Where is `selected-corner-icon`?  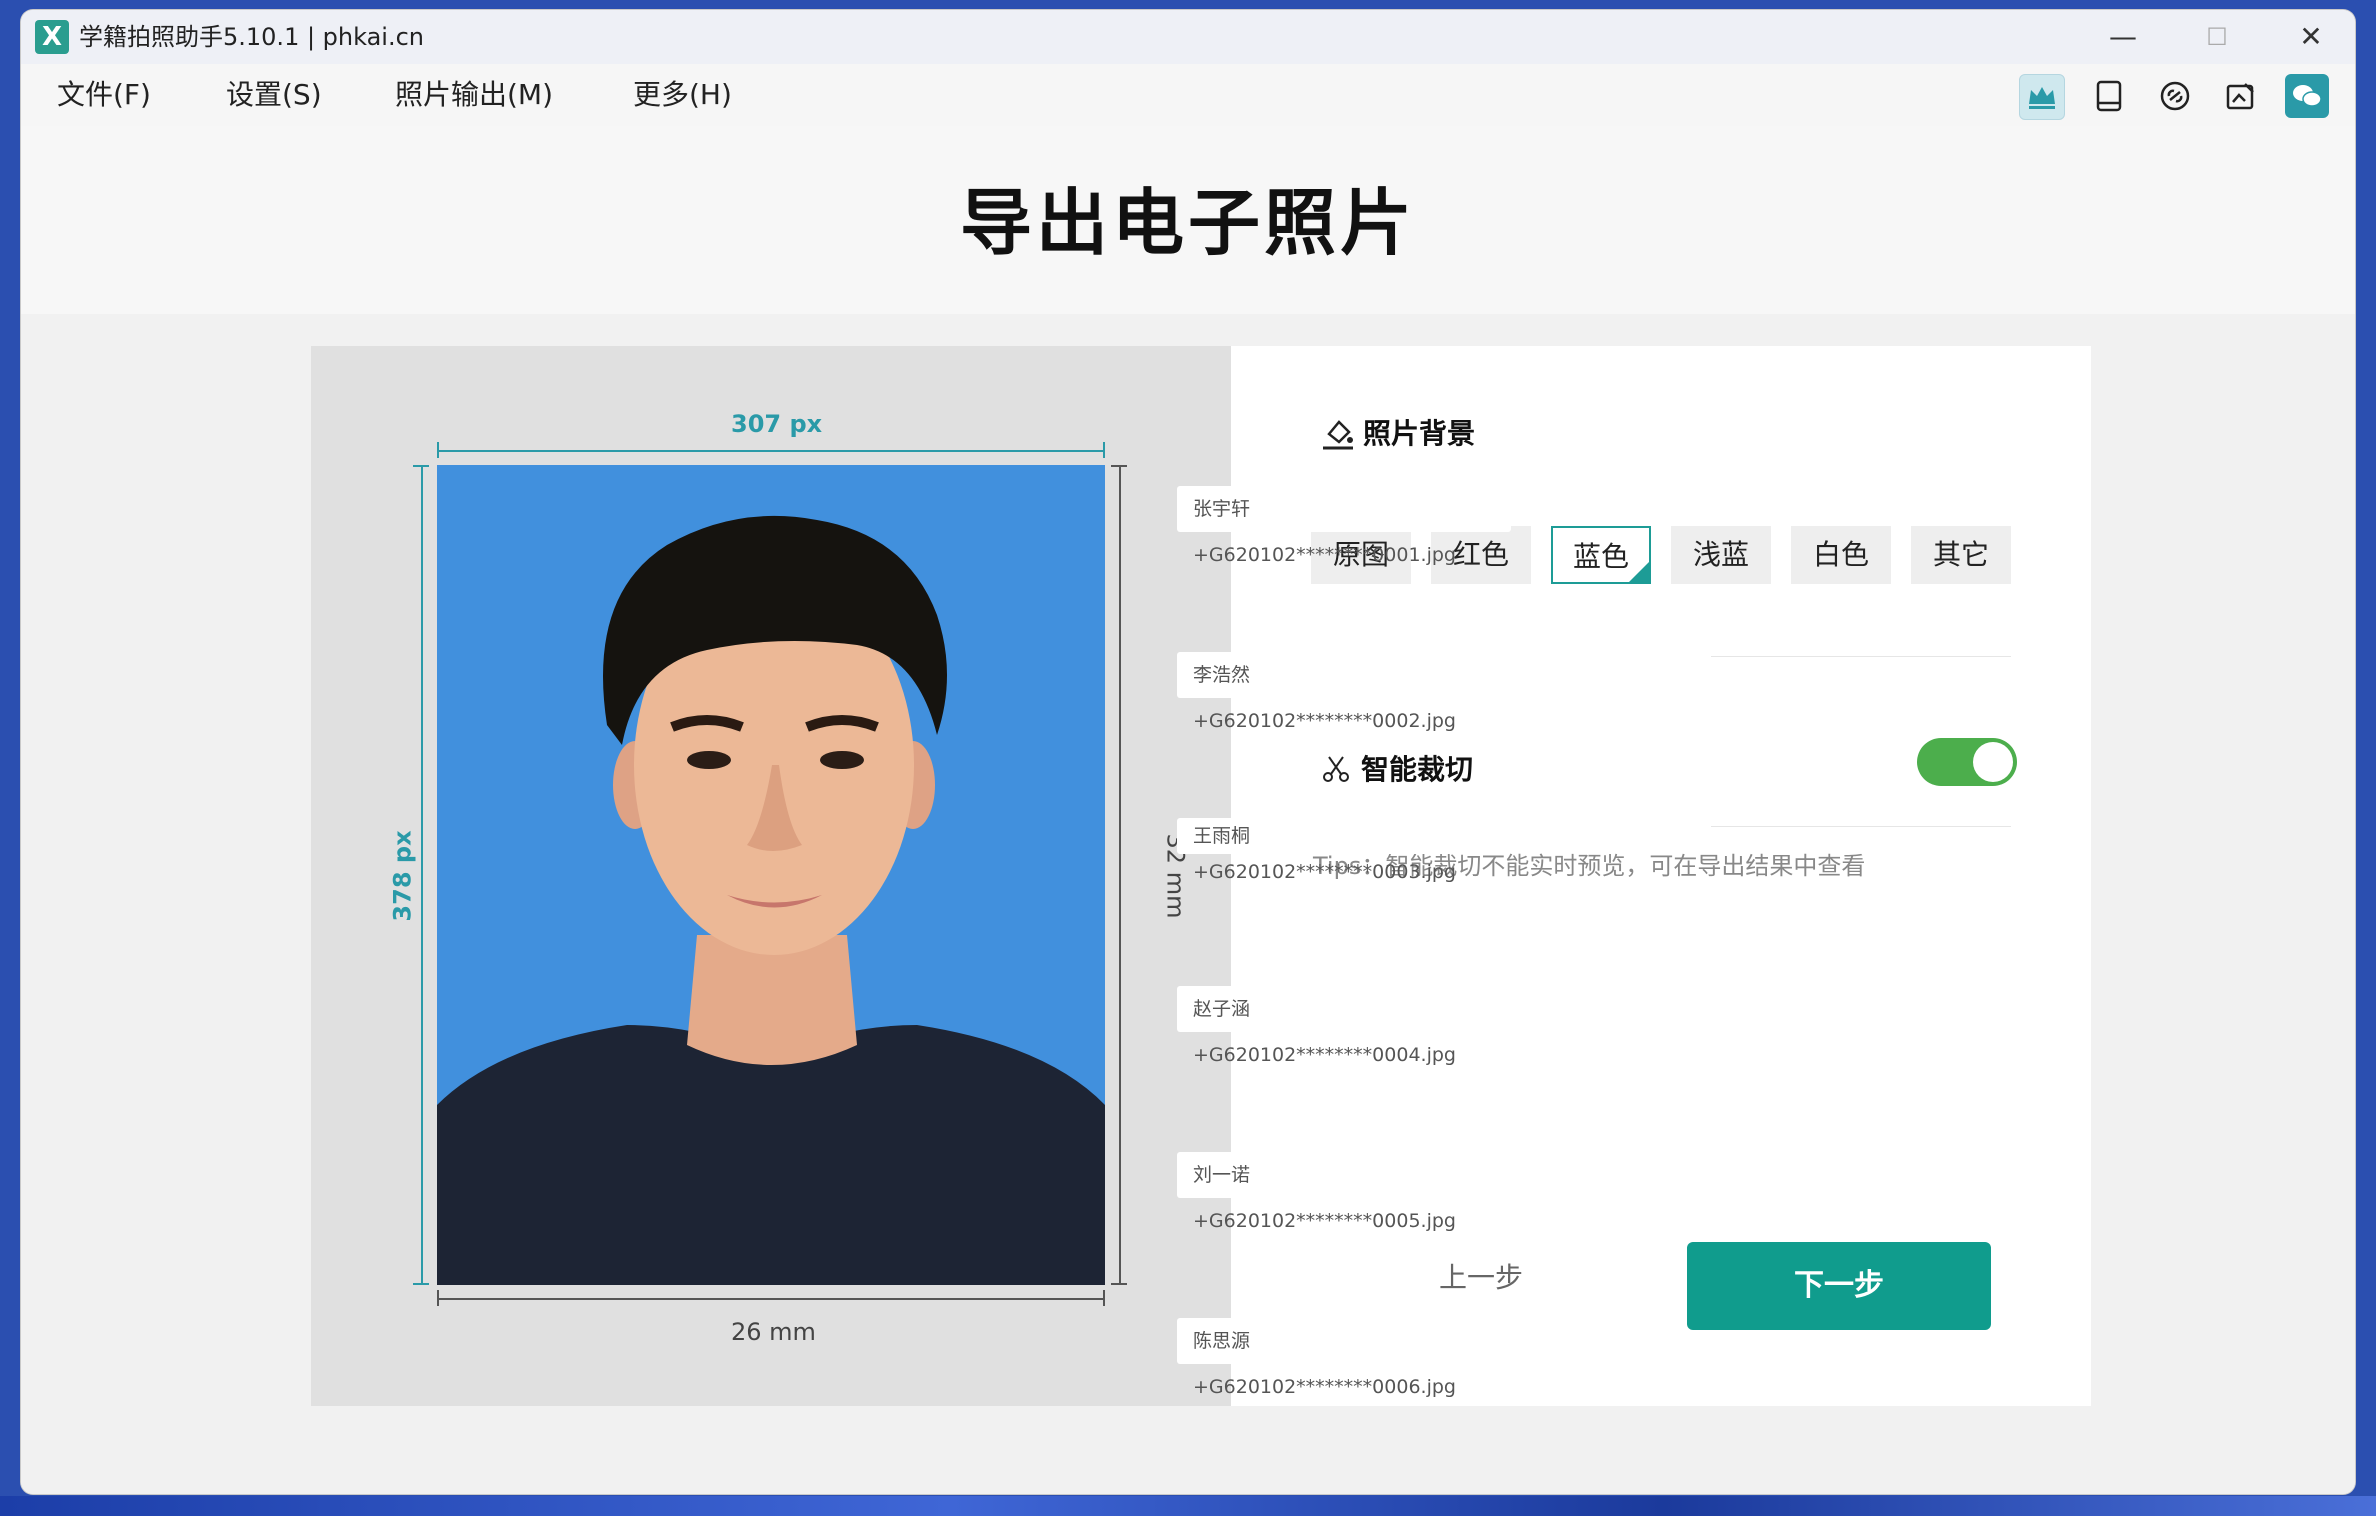
selected-corner-icon is located at coordinates (1639, 572).